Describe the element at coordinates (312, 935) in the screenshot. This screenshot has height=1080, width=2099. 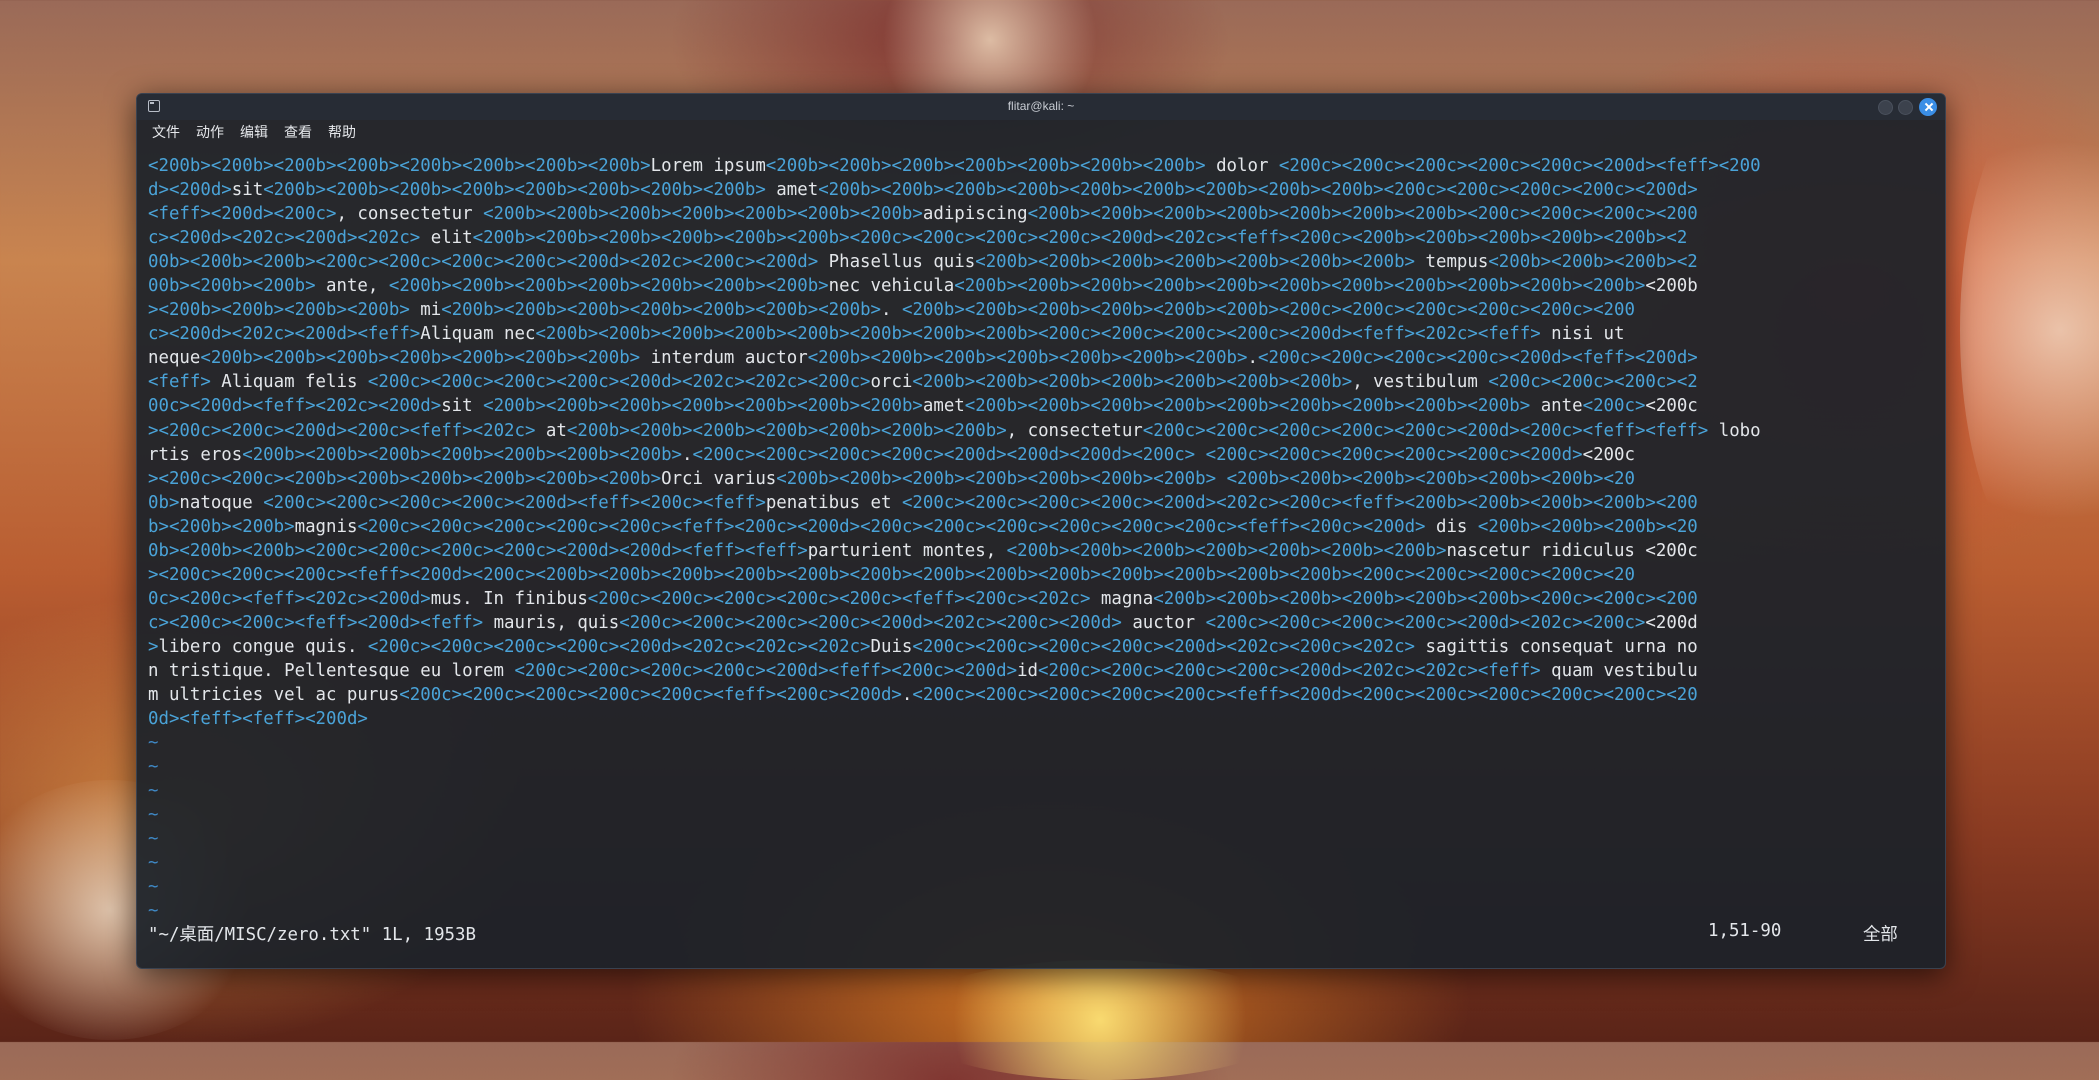
I see `status-file-info: "~/桌面/MISC/zero.txt" 1L, 1953B` at that location.